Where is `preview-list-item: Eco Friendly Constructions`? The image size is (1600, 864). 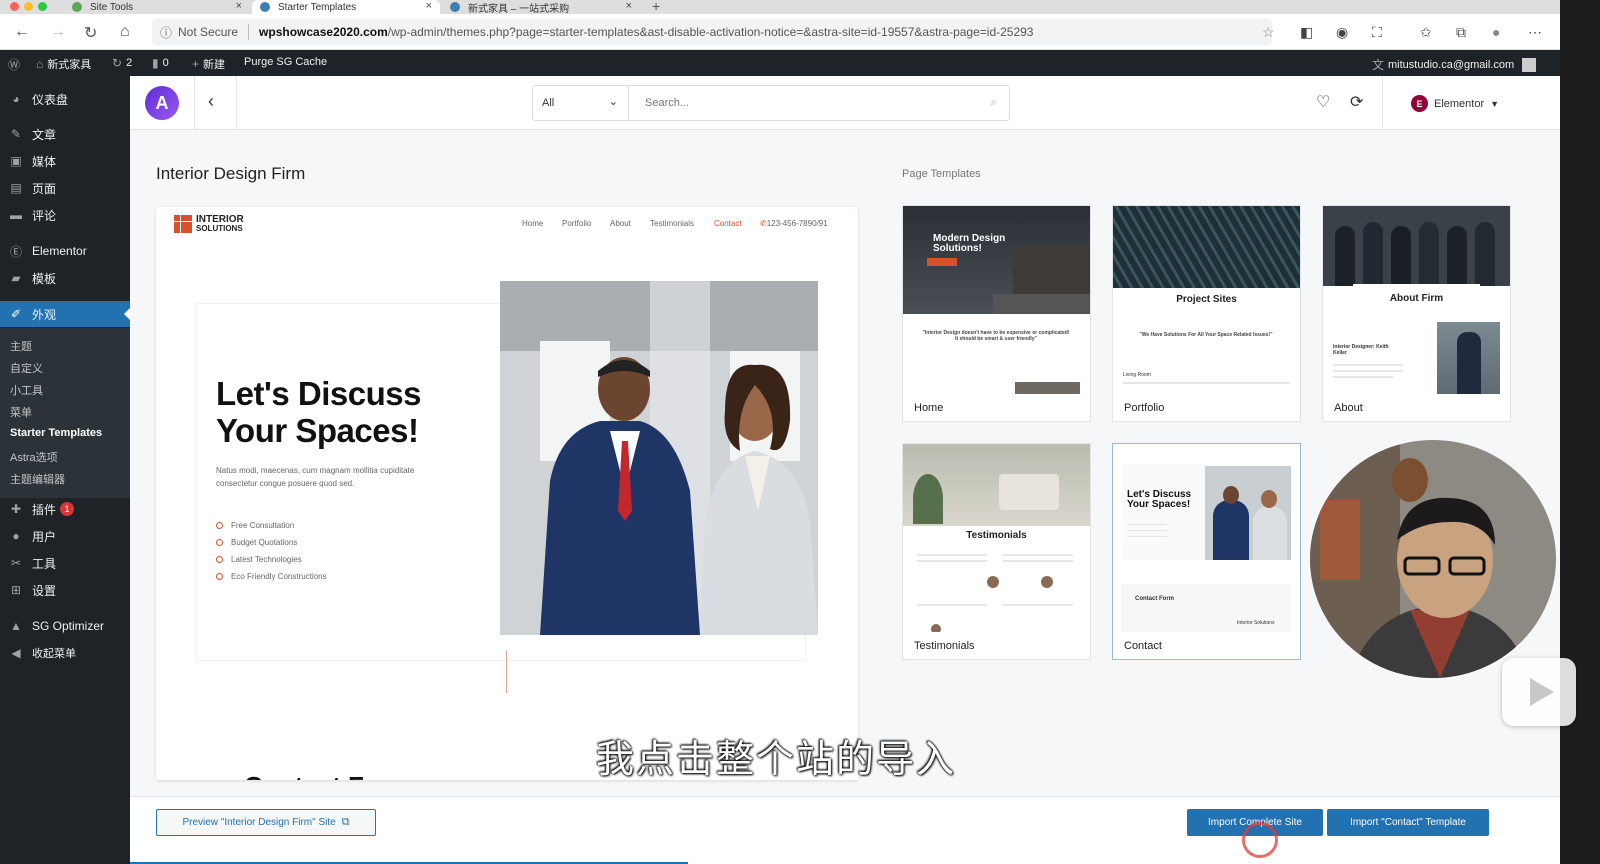 preview-list-item: Eco Friendly Constructions is located at coordinates (316, 576).